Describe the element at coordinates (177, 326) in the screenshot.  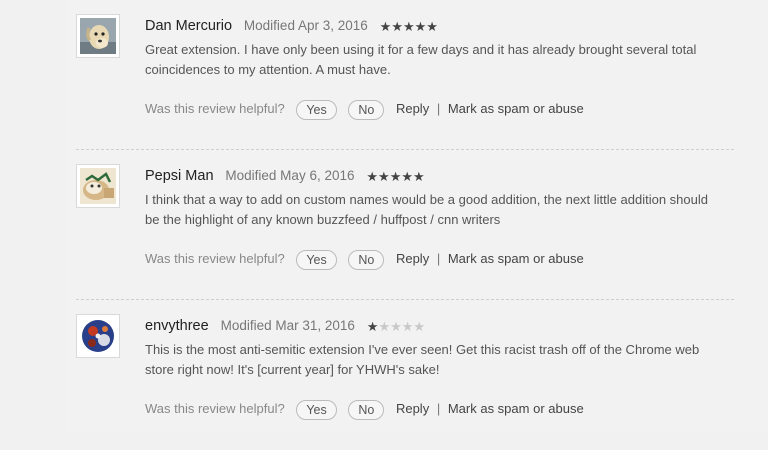
I see `author-name: envythree` at that location.